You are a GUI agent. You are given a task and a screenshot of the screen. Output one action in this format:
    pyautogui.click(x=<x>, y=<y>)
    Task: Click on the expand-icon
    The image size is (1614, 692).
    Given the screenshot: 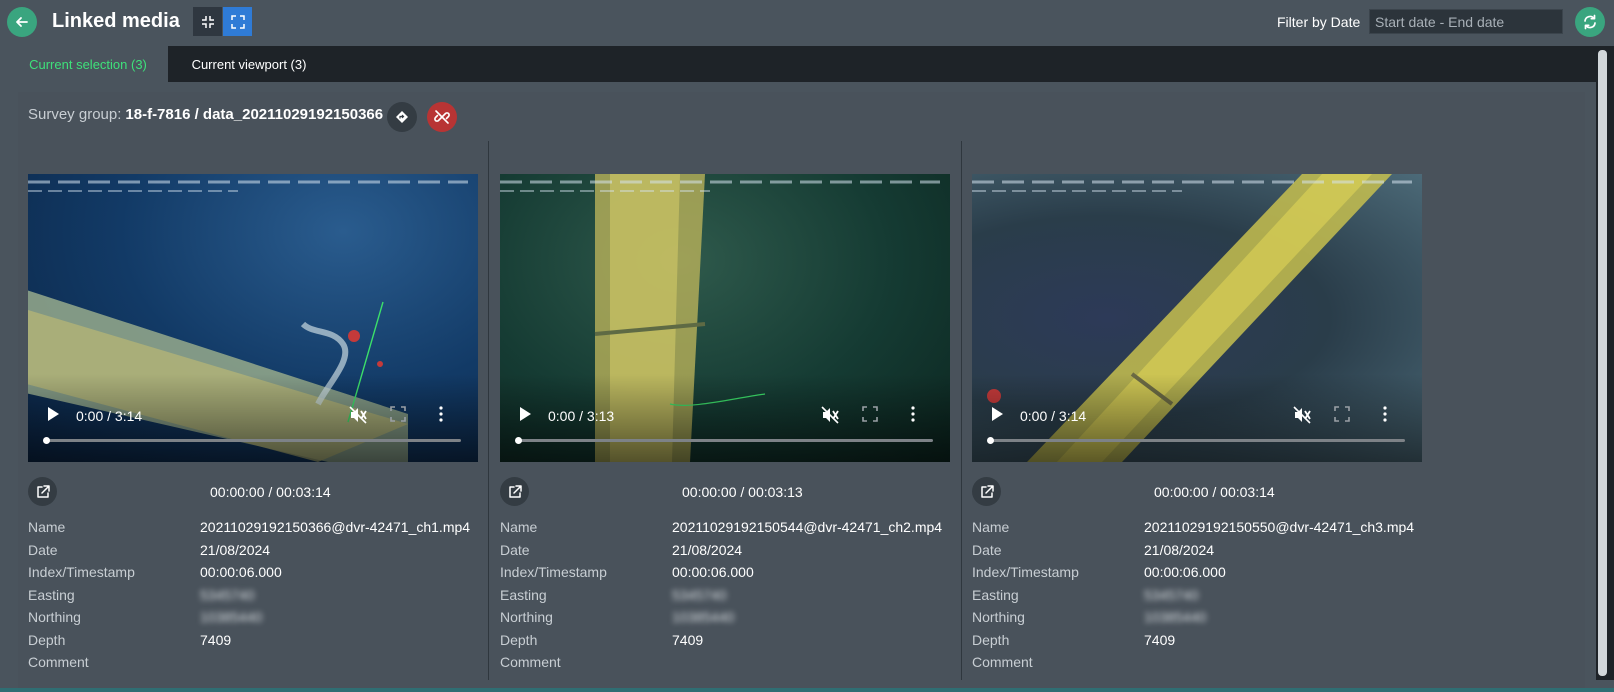 What is the action you would take?
    pyautogui.click(x=237, y=21)
    